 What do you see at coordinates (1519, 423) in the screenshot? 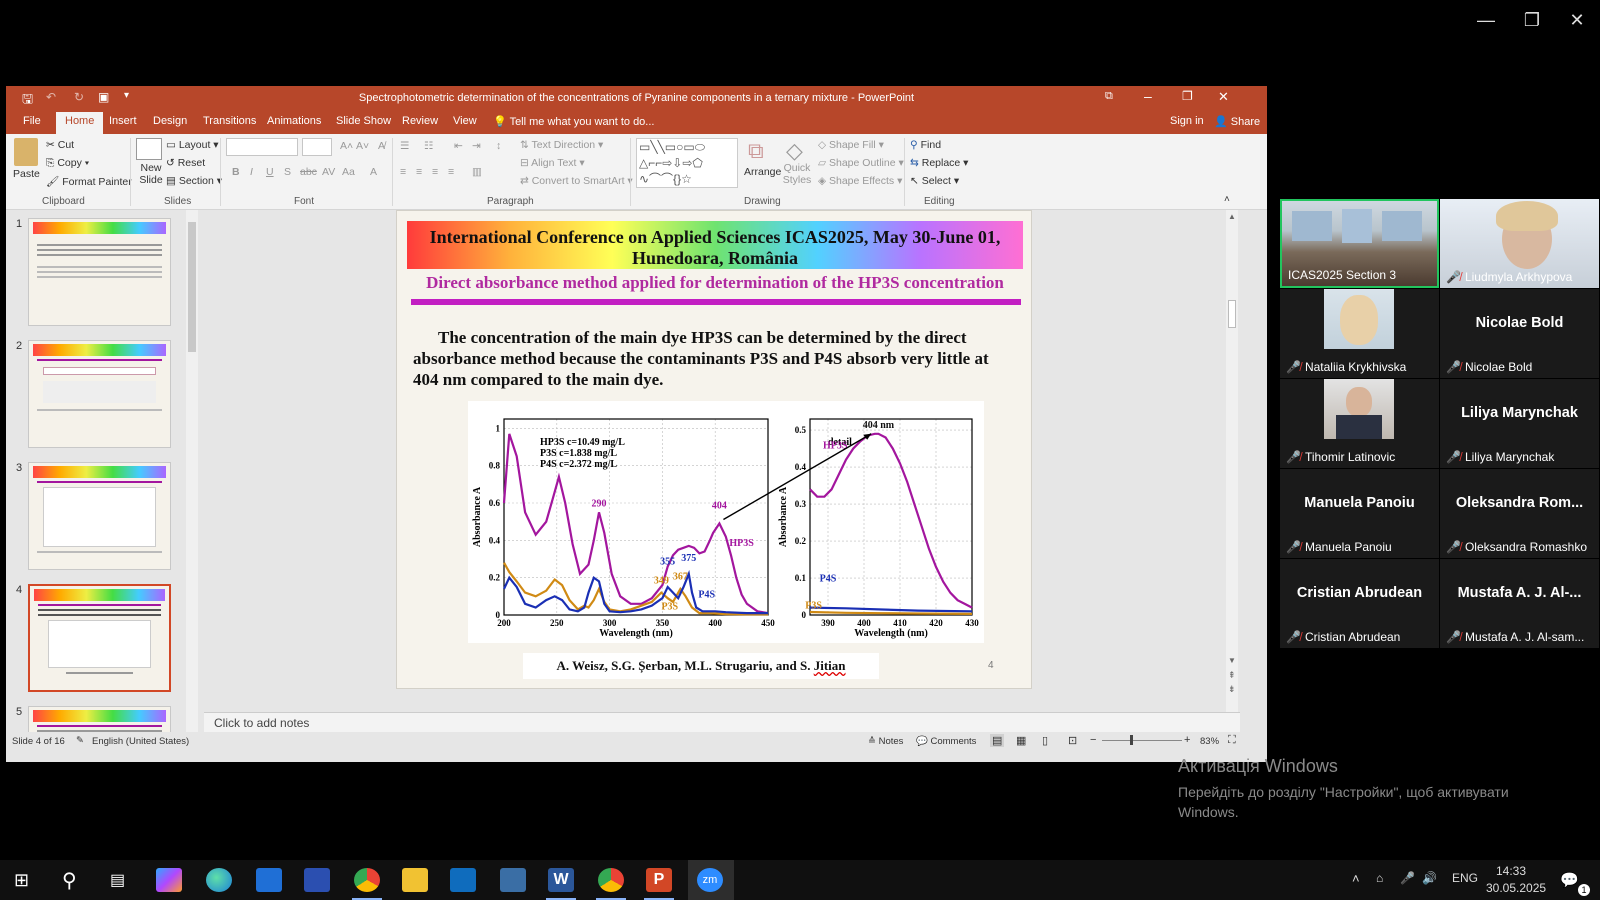
I see `participant-tile: Liliya Marynchak 🎤̸ Liliya Marynchak` at bounding box center [1519, 423].